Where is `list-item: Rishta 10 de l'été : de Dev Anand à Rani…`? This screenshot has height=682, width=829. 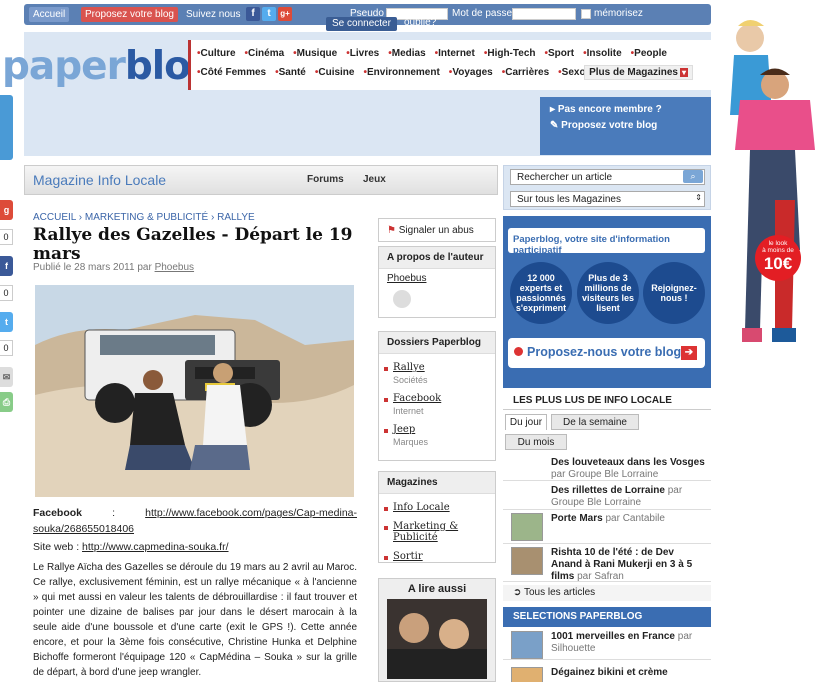
list-item: Rishta 10 de l'été : de Dev Anand à Rani… is located at coordinates (607, 563).